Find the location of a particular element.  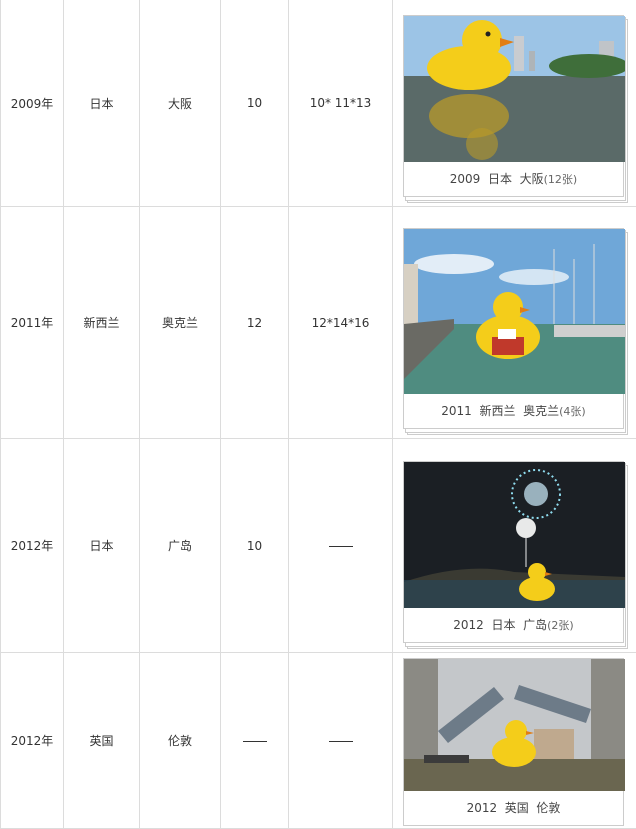

album-caption: 2011 新西兰 奥克兰(4张) is located at coordinates (513, 411).